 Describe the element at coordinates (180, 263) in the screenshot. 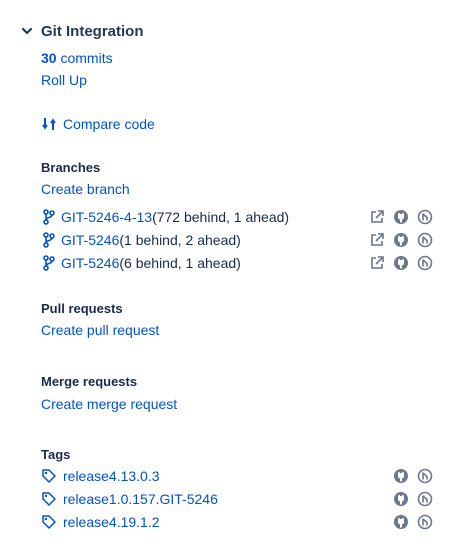

I see `branch-status: (6 behind, 1 ahead)` at that location.